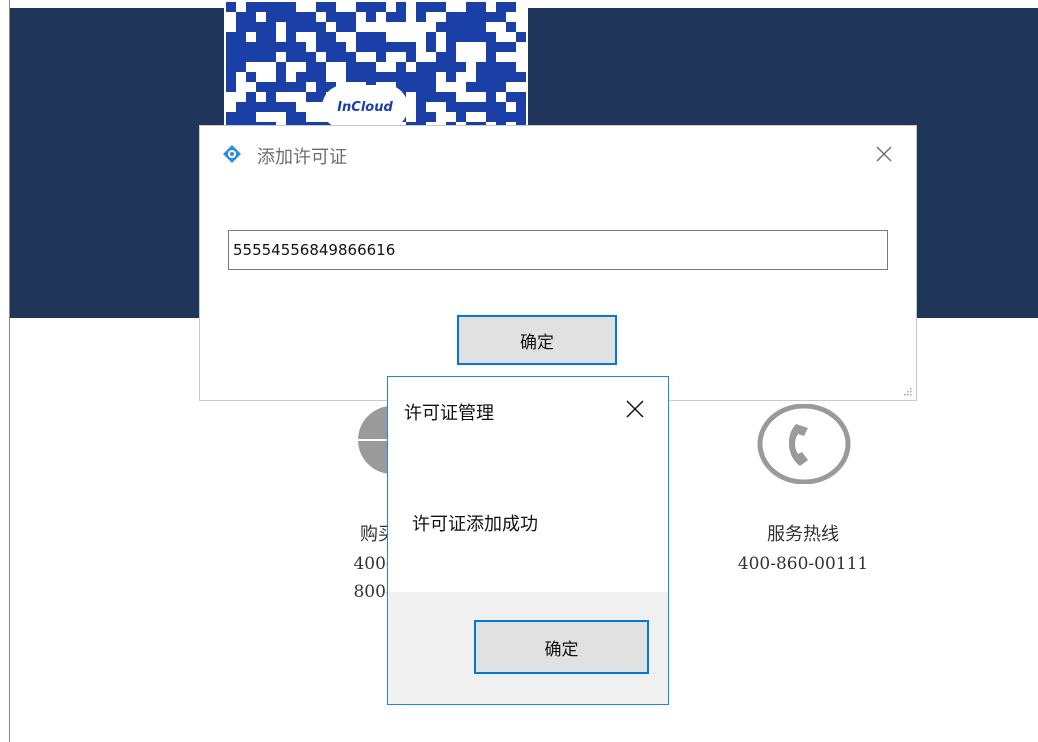 Image resolution: width=1038 pixels, height=742 pixels. What do you see at coordinates (302, 157) in the screenshot?
I see `dialog-title: 添加许可证` at bounding box center [302, 157].